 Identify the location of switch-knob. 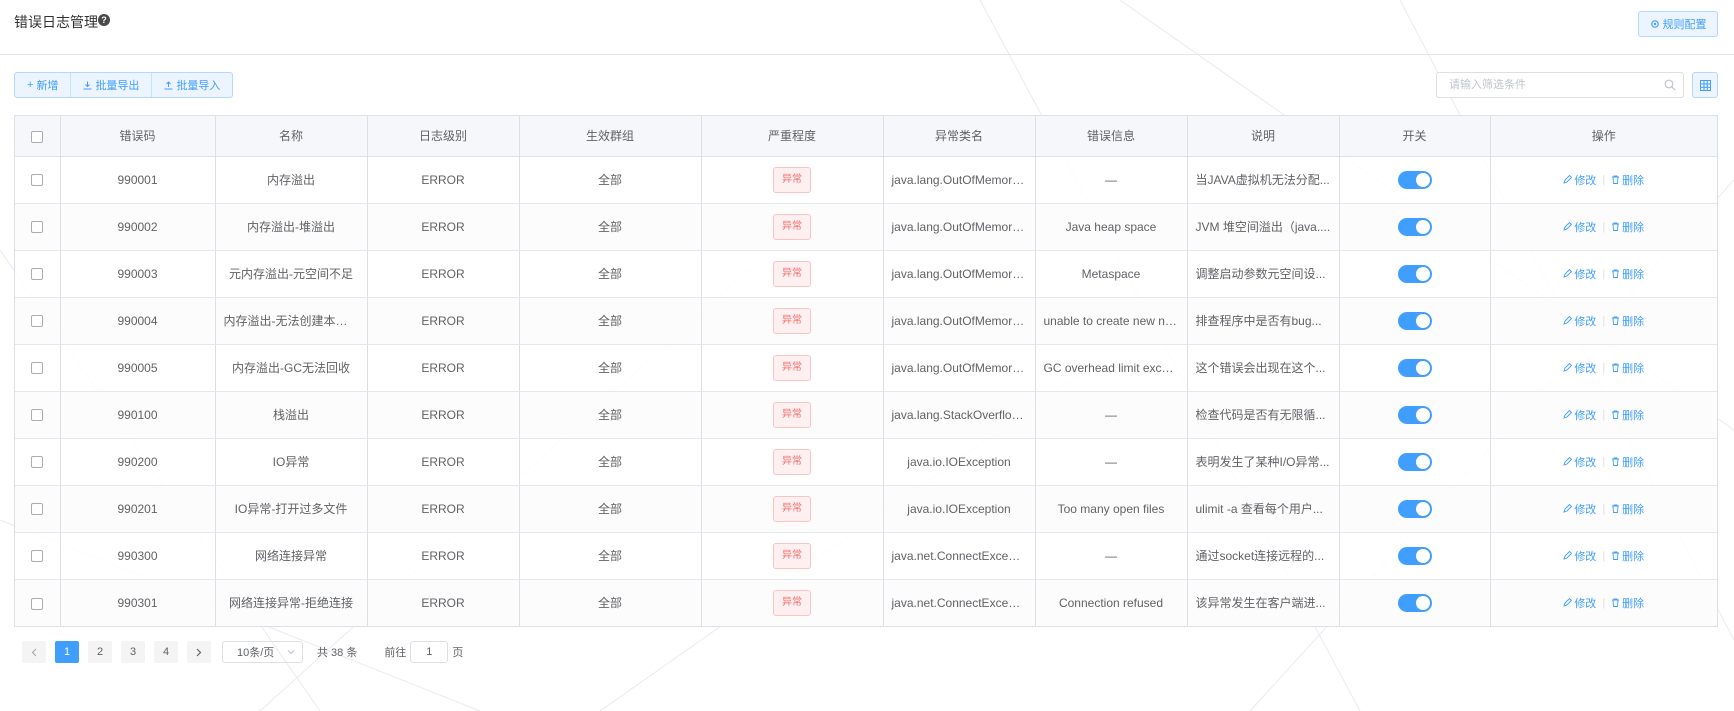
(1422, 461).